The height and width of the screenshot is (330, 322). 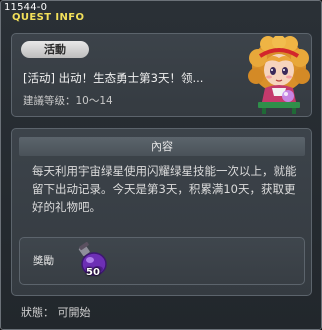 What do you see at coordinates (93, 272) in the screenshot?
I see `reward-quantity: 50` at bounding box center [93, 272].